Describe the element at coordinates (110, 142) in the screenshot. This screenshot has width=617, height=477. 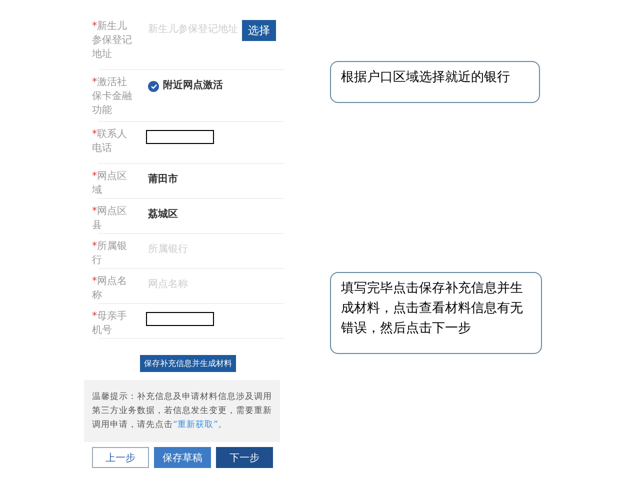
I see `field-label: *联系人电话` at that location.